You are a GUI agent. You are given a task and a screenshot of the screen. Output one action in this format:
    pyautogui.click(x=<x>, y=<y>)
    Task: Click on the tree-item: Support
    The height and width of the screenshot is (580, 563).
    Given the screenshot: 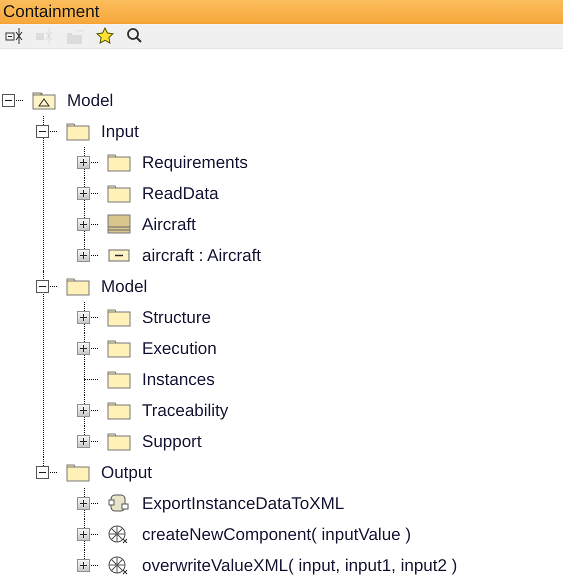 What is the action you would take?
    pyautogui.click(x=172, y=442)
    